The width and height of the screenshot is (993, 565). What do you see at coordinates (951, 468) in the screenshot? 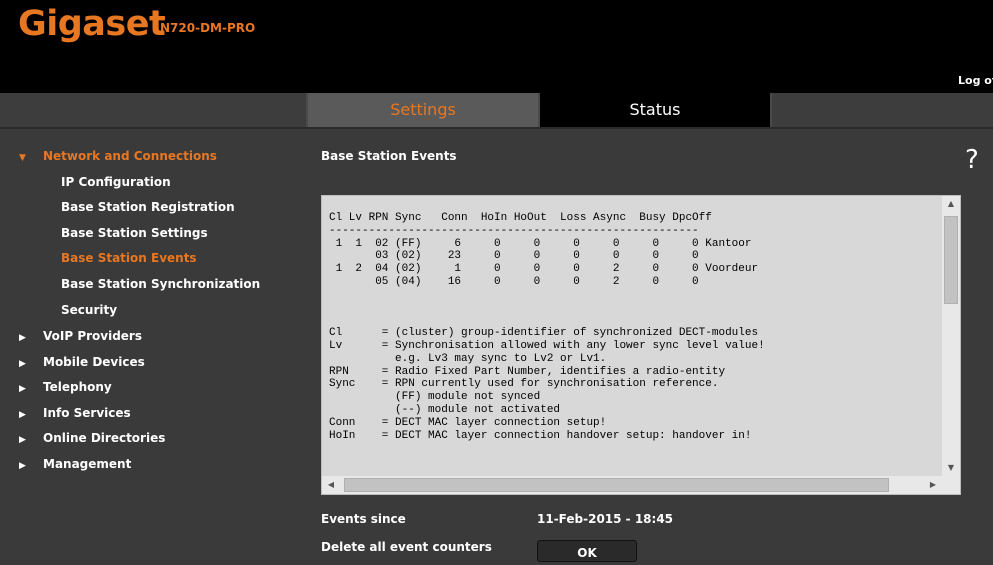
I see `scroll-down-icon: ▼` at bounding box center [951, 468].